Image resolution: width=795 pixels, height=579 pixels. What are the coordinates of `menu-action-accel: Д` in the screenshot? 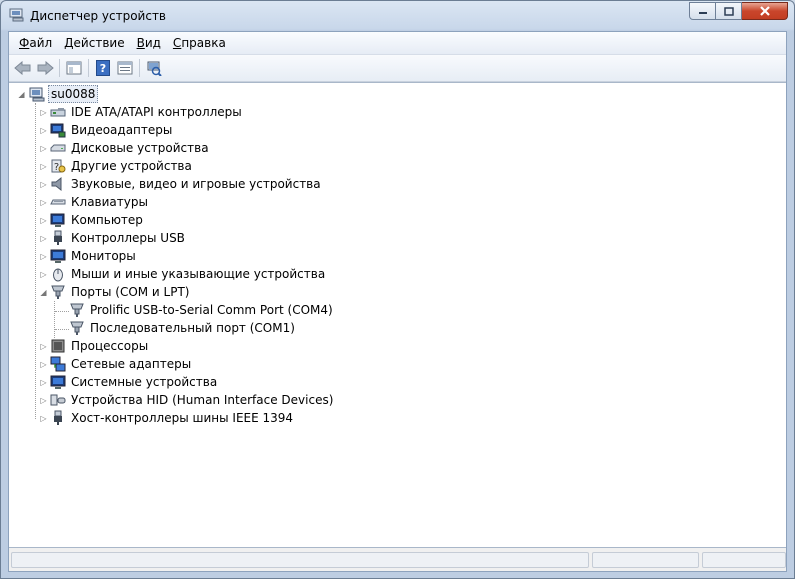 It's located at (69, 43).